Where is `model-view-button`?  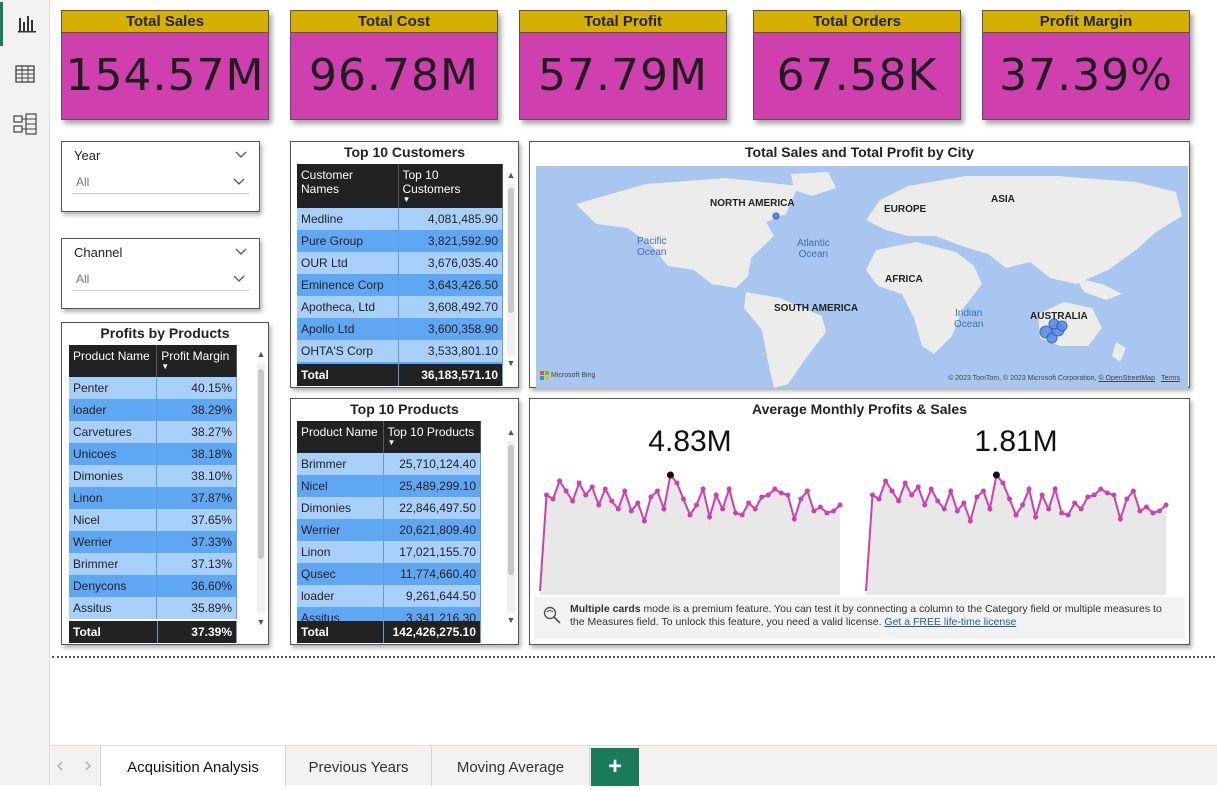 model-view-button is located at coordinates (25, 124).